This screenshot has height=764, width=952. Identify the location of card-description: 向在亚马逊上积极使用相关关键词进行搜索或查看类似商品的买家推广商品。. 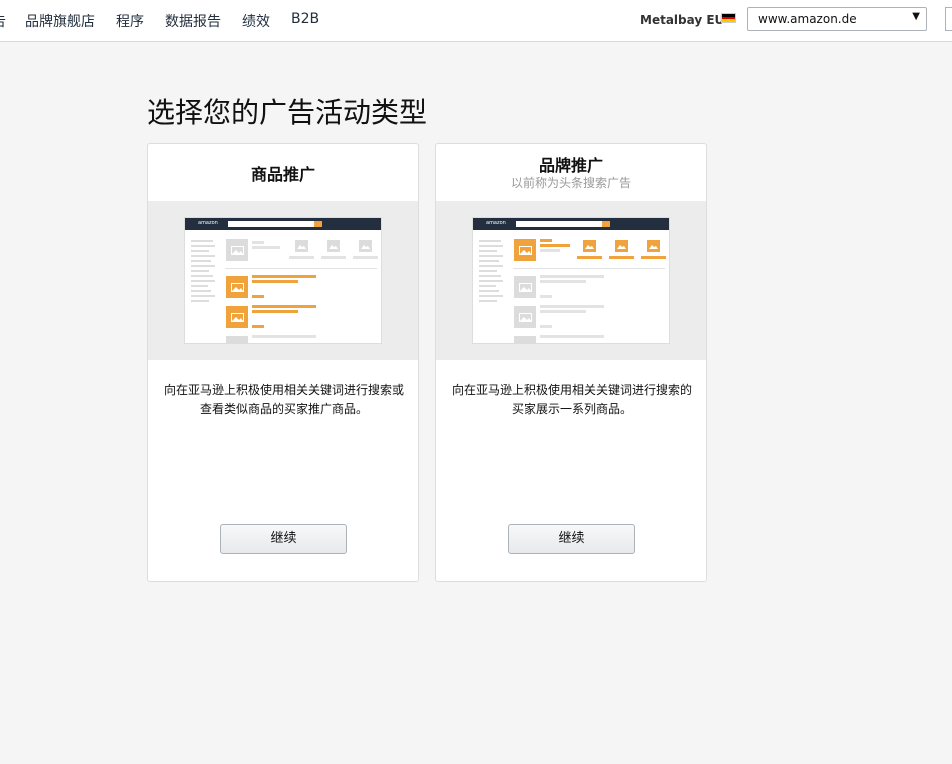
(283, 399).